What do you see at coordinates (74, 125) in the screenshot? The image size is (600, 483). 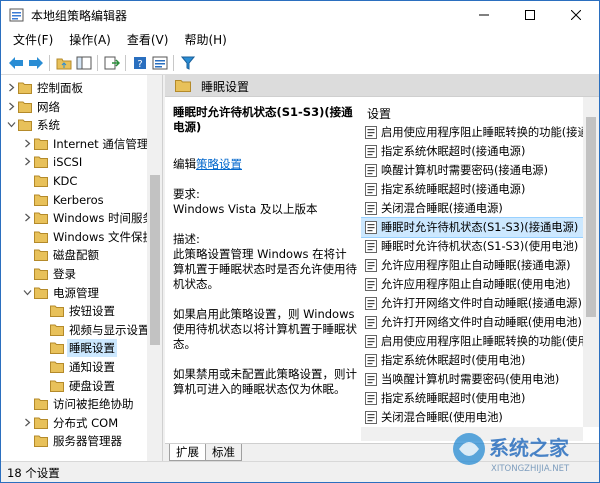 I see `tree-node: 系统` at bounding box center [74, 125].